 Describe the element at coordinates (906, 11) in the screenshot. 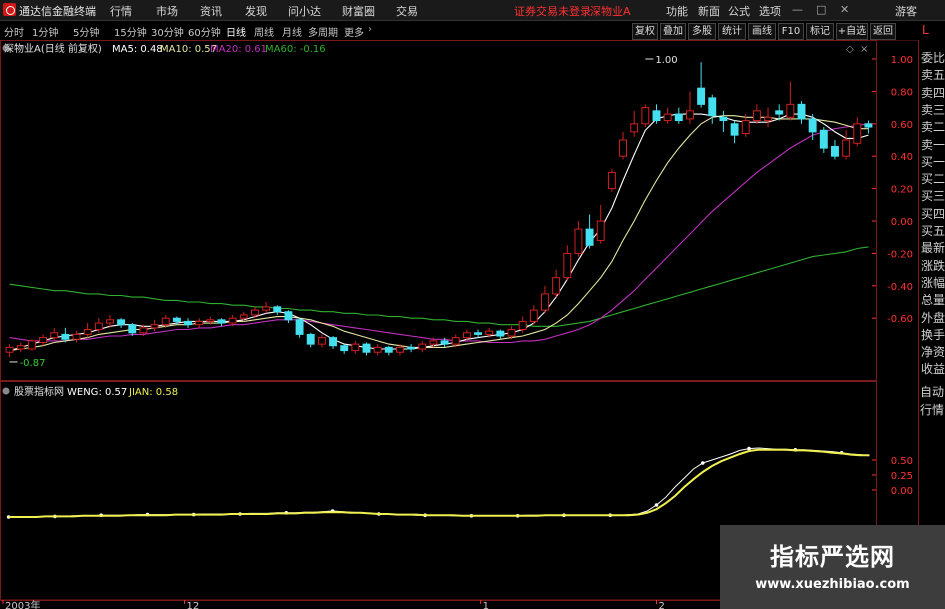

I see `user-label: 游客` at that location.